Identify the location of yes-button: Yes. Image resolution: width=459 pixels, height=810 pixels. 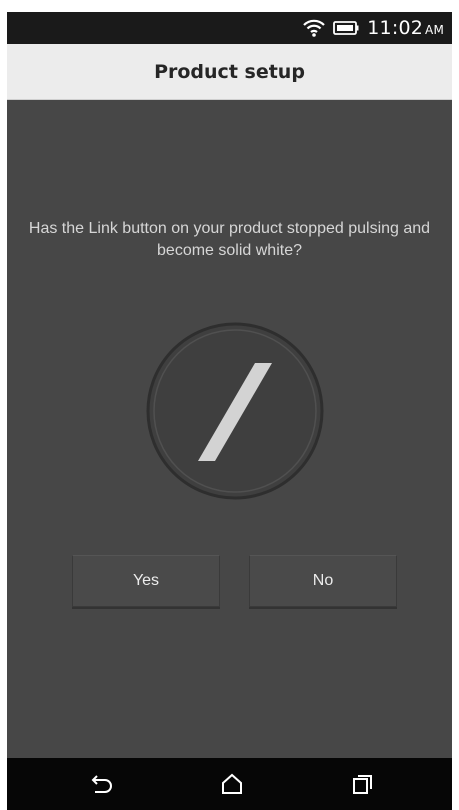
(146, 581).